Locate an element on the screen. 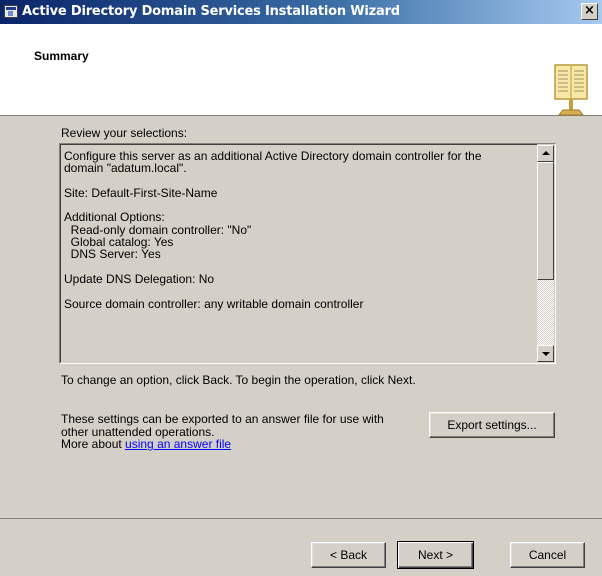 This screenshot has height=576, width=602. arrow-up-icon is located at coordinates (546, 153).